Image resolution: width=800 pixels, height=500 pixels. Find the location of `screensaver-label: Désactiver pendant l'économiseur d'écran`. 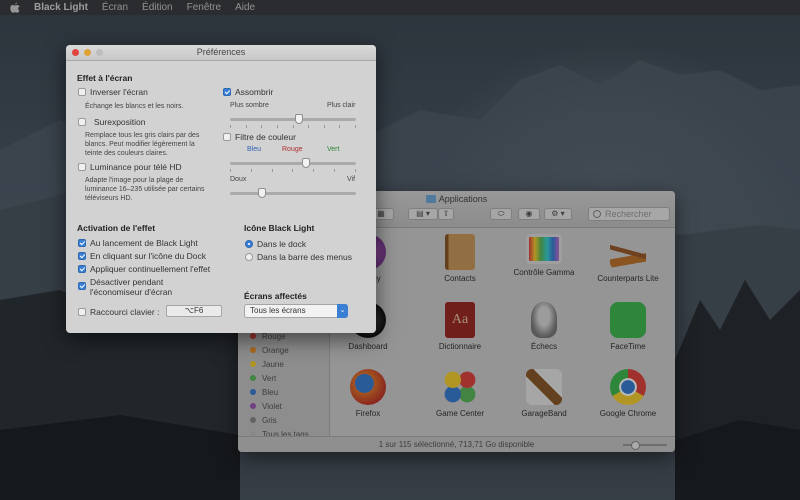

screensaver-label: Désactiver pendant l'économiseur d'écran is located at coordinates (131, 287).